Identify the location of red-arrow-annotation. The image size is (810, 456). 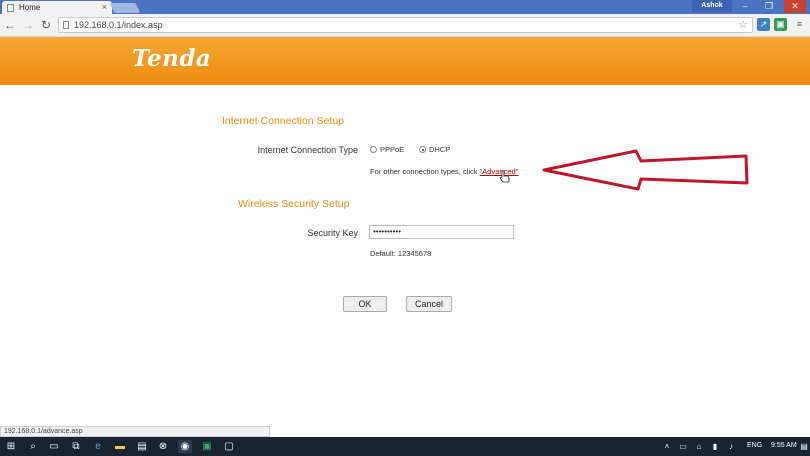
(645, 170).